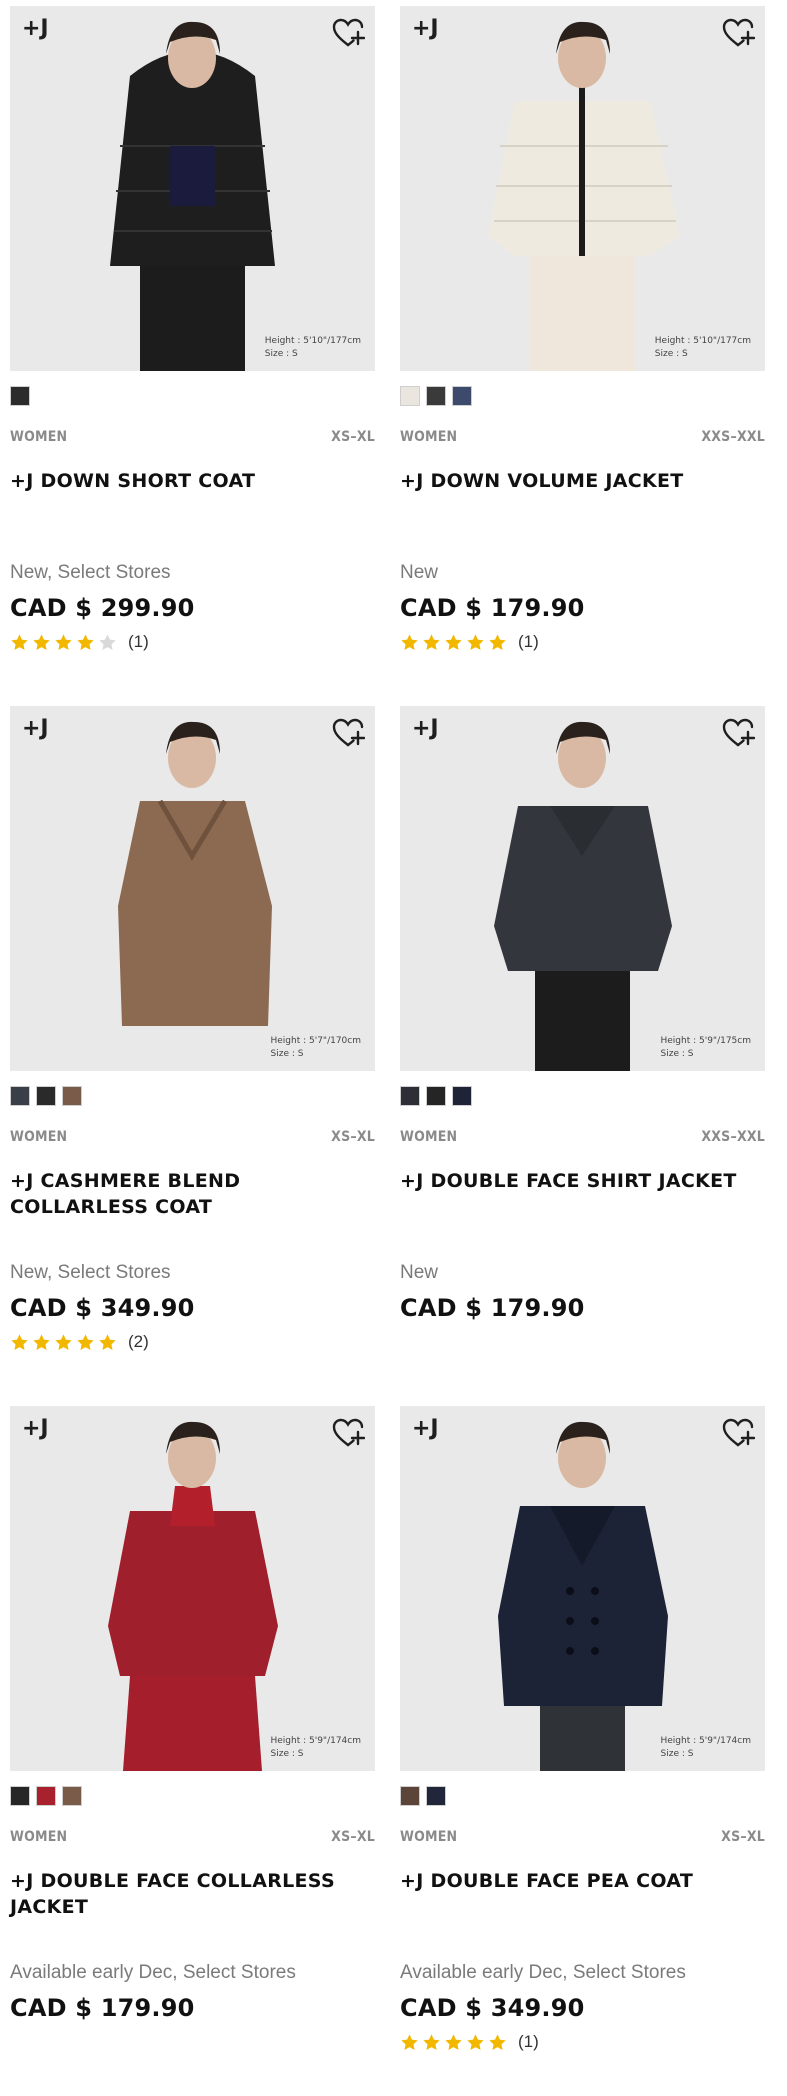 This screenshot has width=787, height=2096. Describe the element at coordinates (102, 608) in the screenshot. I see `product-price: CAD $ 299.90` at that location.